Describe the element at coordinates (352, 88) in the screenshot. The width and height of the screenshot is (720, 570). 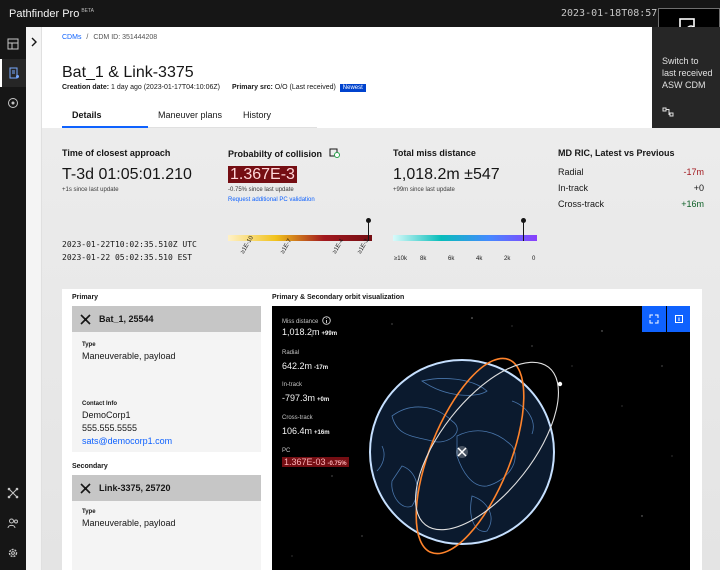
I see `newest-badge: Newest` at that location.